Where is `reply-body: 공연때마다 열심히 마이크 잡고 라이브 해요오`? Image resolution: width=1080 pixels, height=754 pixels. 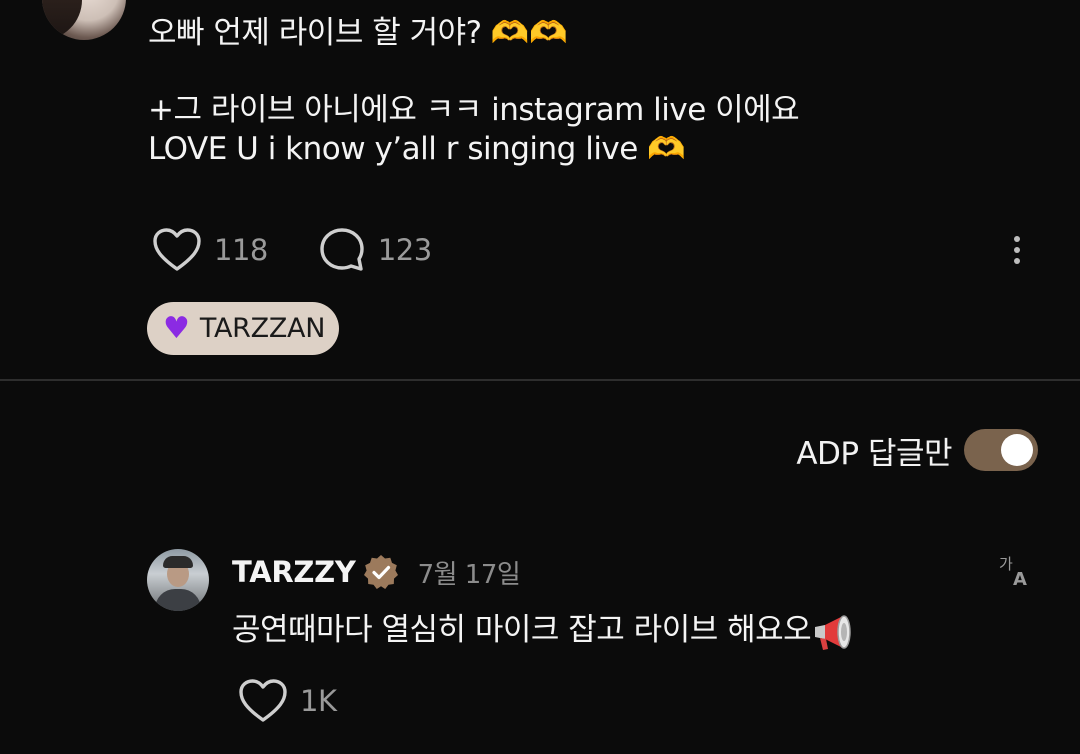 reply-body: 공연때마다 열심히 마이크 잡고 라이브 해요오 is located at coordinates (543, 628).